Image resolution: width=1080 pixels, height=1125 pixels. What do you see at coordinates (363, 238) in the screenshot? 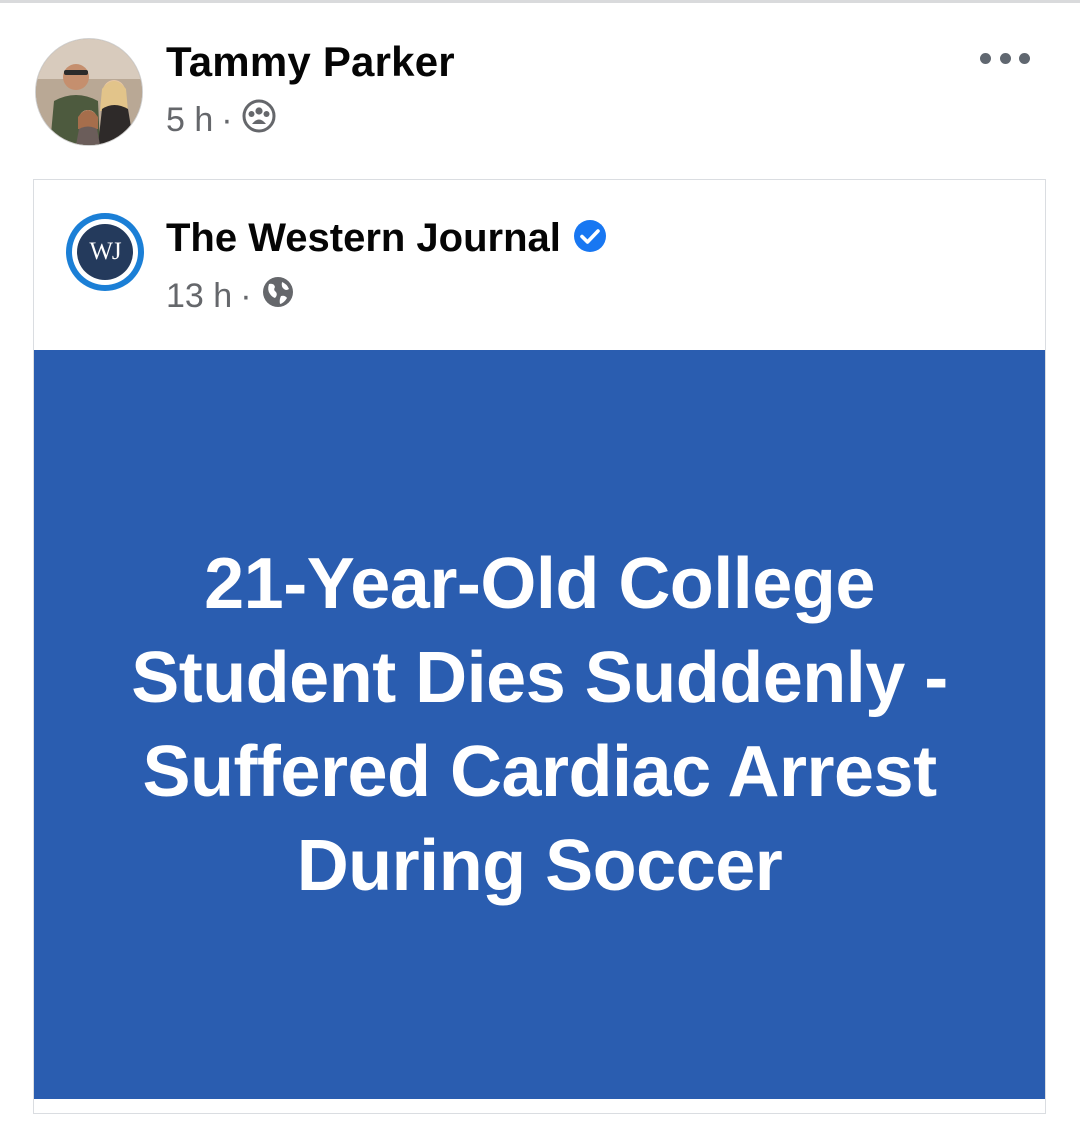
I see `page-name: The Western Journal` at bounding box center [363, 238].